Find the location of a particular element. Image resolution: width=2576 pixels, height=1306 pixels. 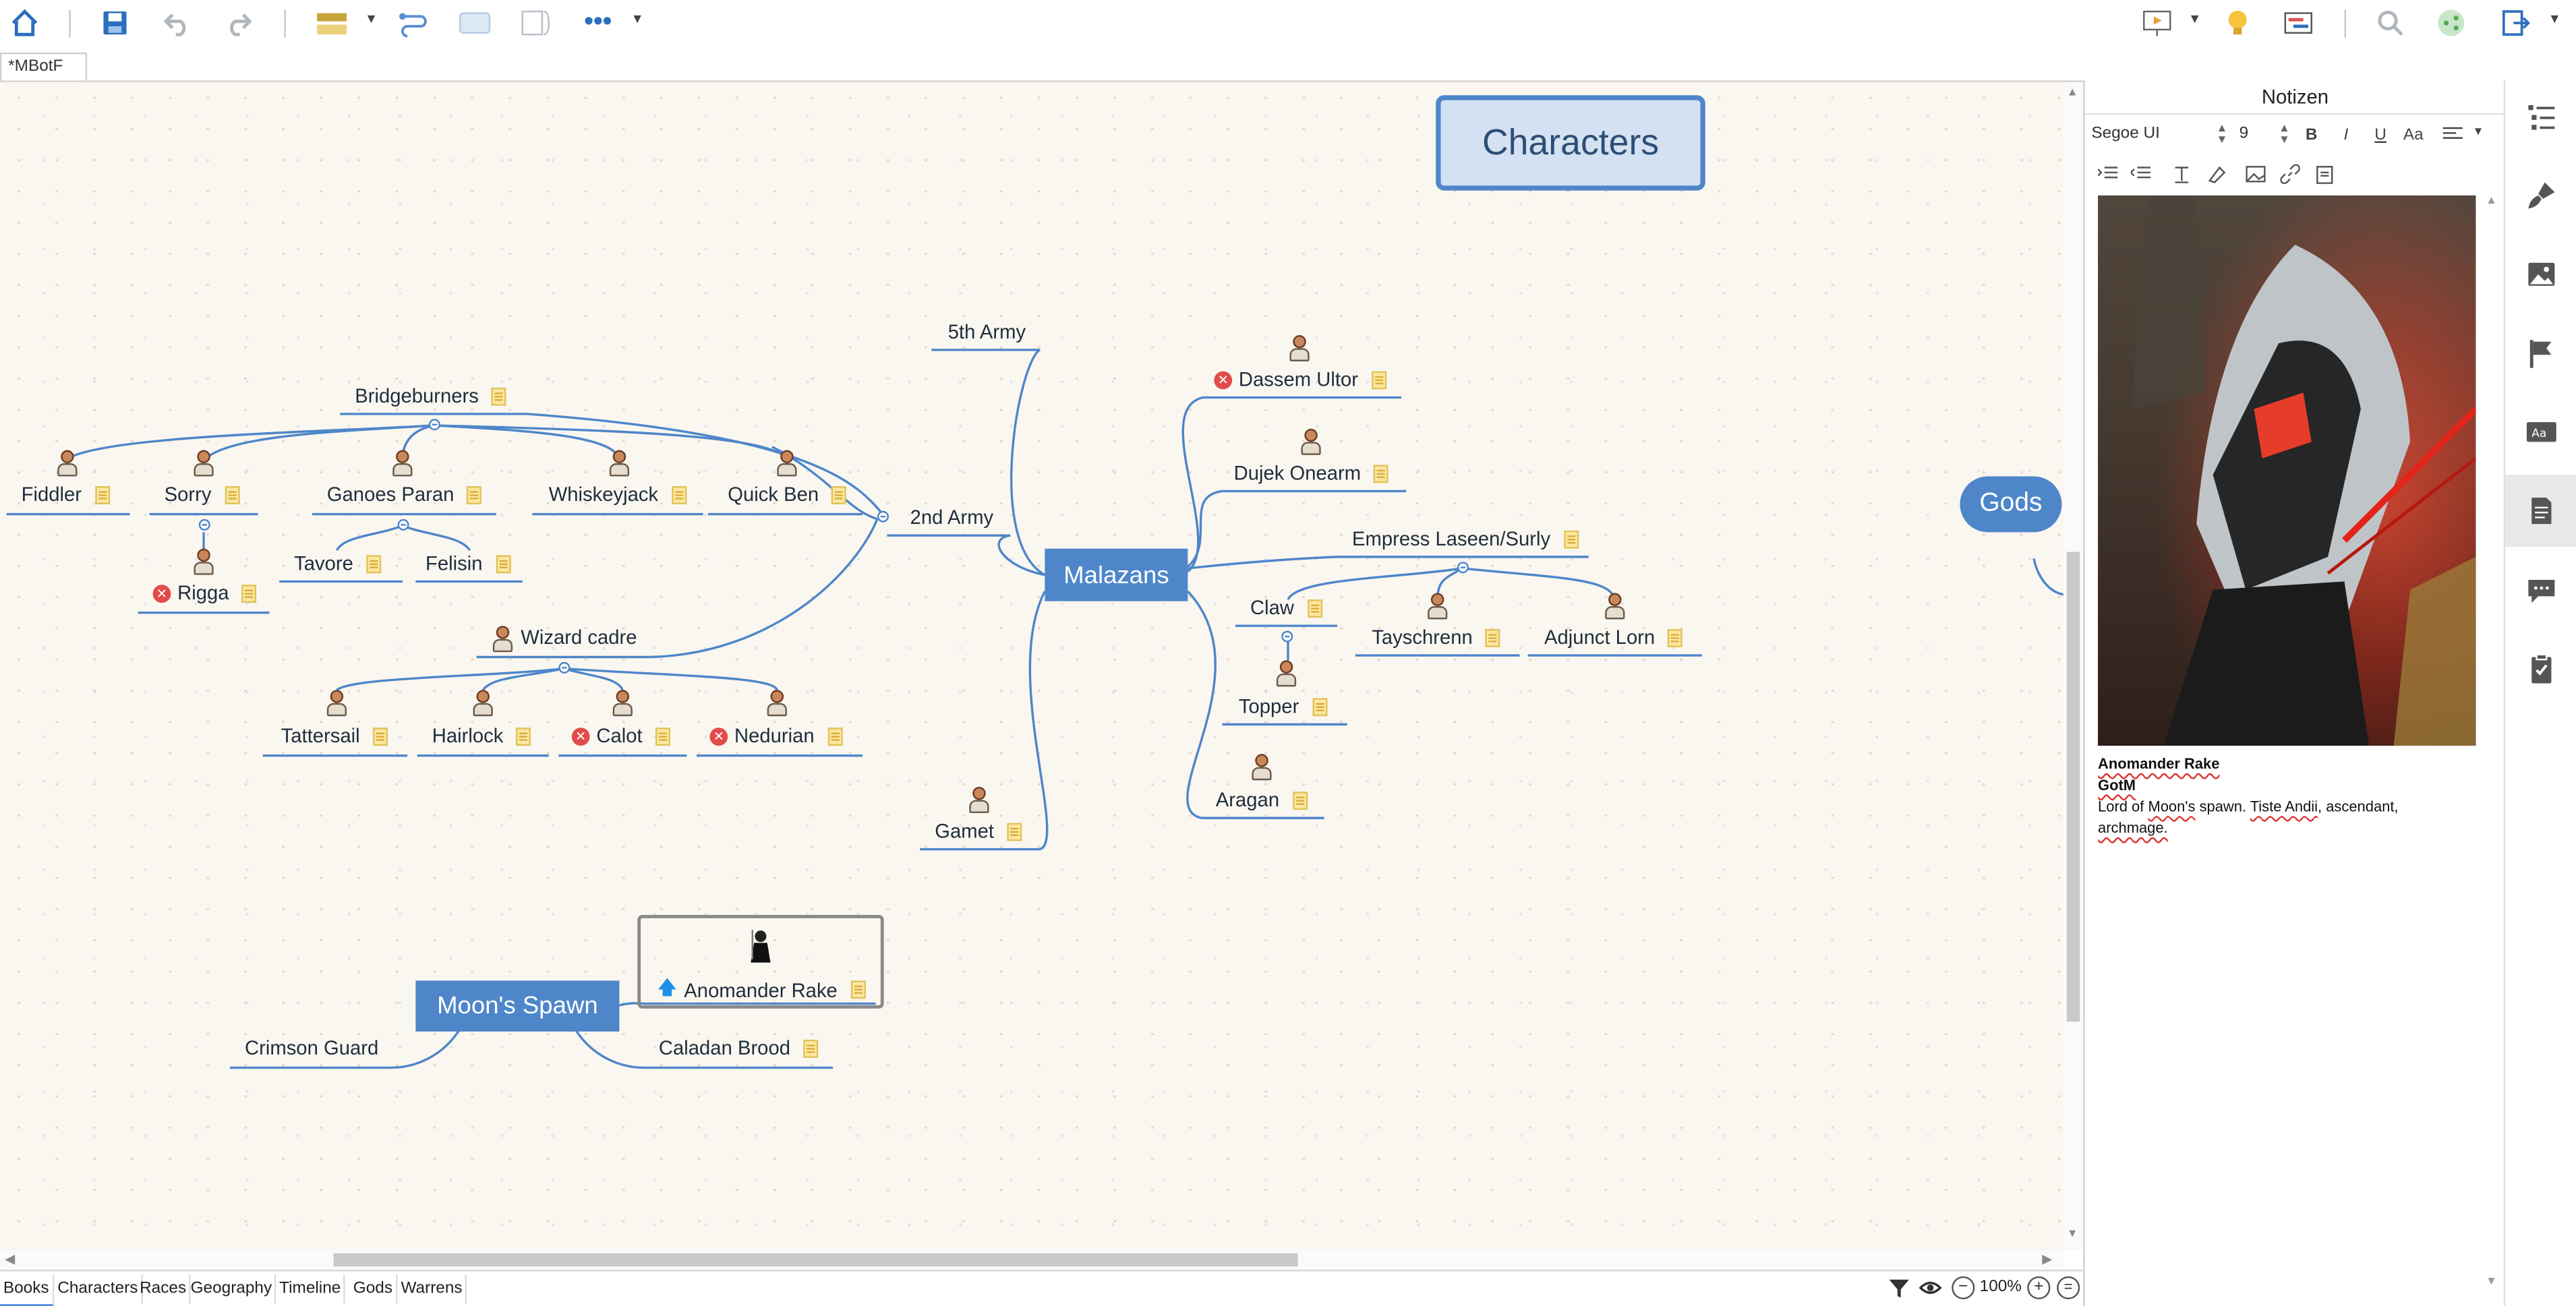

label-icon: Aa is located at coordinates (2541, 432).